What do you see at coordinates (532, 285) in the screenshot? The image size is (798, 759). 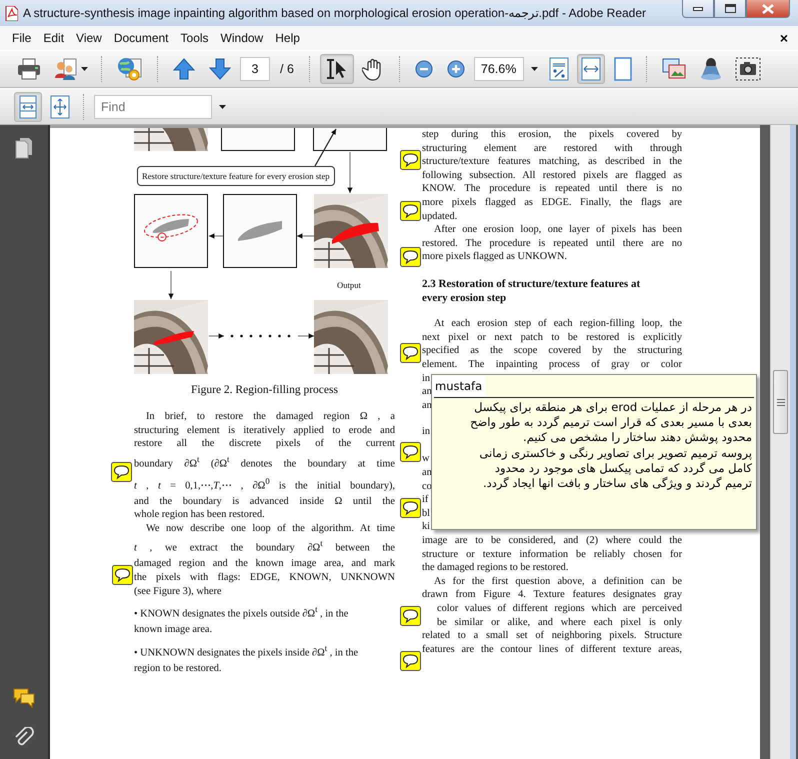 I see `section-heading: 2.3 Restoration of structure/texture features at` at bounding box center [532, 285].